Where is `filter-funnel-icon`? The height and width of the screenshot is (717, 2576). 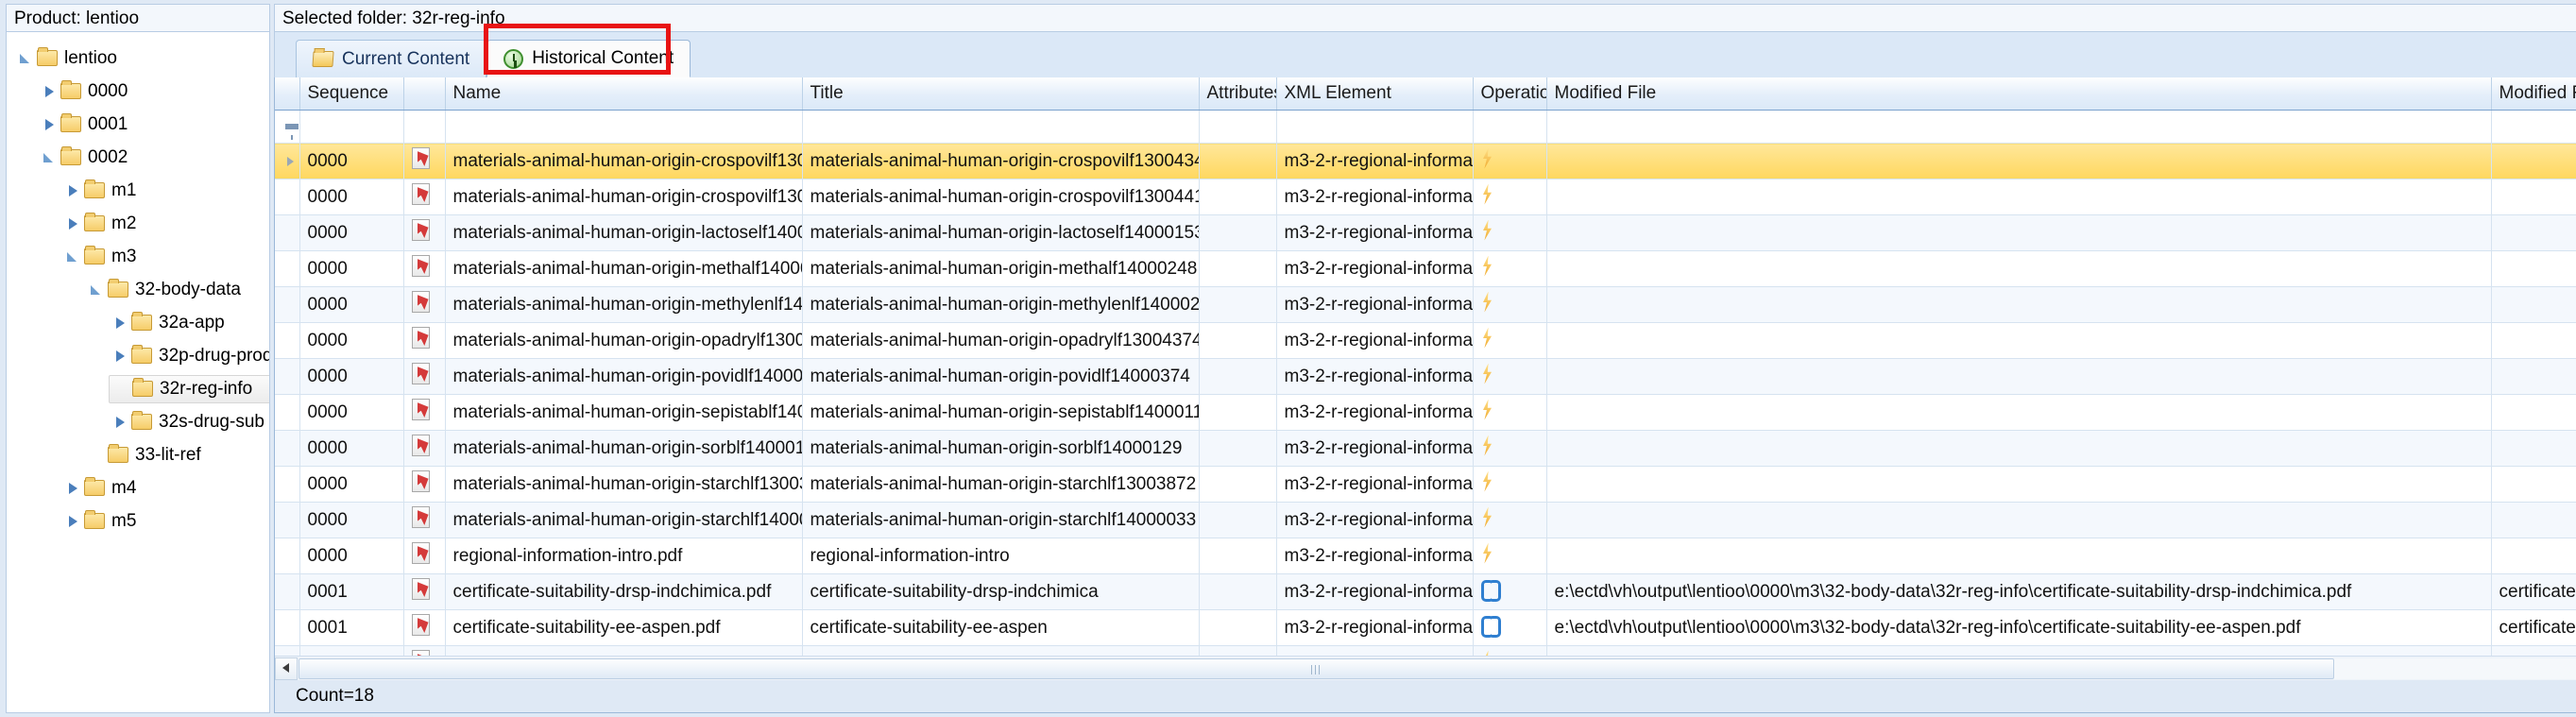
filter-funnel-icon is located at coordinates (292, 132).